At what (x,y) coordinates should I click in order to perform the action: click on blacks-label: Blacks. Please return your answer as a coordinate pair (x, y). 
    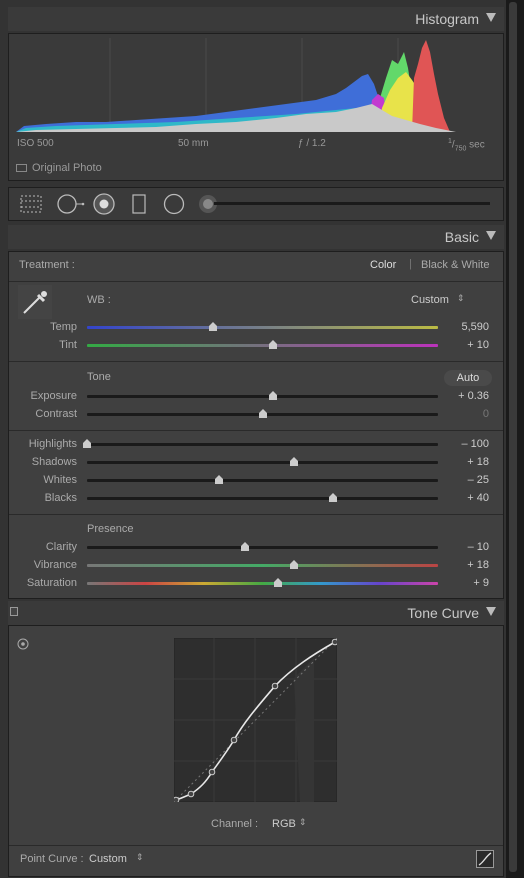
    Looking at the image, I should click on (60, 498).